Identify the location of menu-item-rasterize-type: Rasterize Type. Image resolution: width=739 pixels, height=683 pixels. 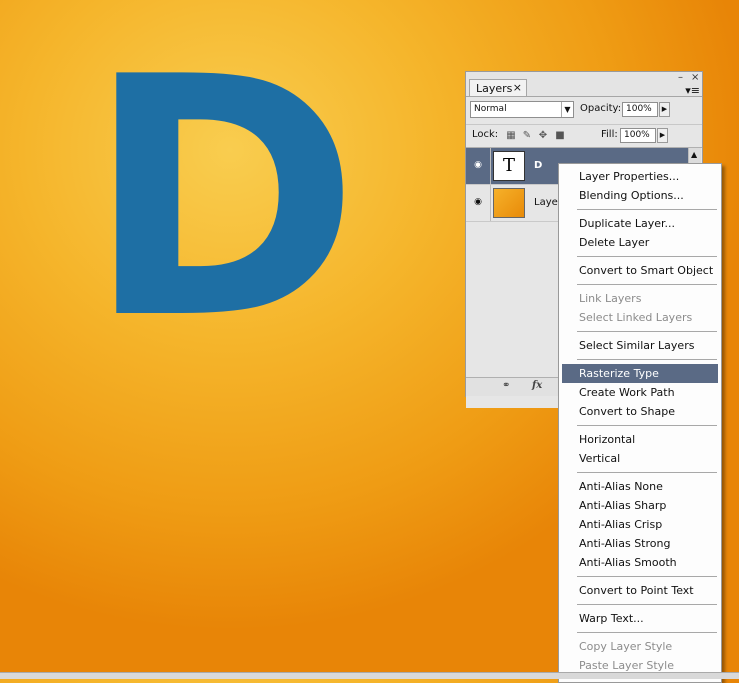
(640, 373).